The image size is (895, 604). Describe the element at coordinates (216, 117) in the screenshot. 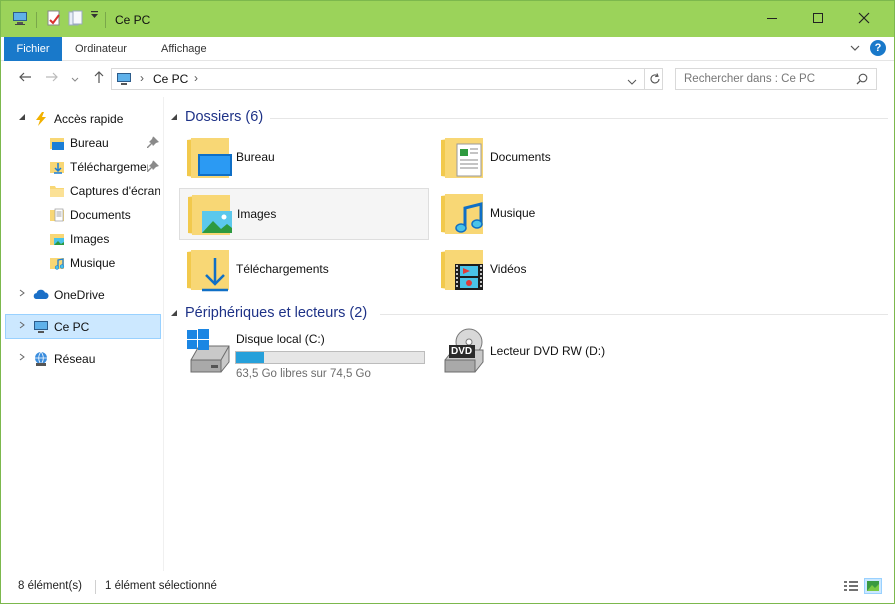

I see `folders-group-header: Dossiers (6)` at that location.